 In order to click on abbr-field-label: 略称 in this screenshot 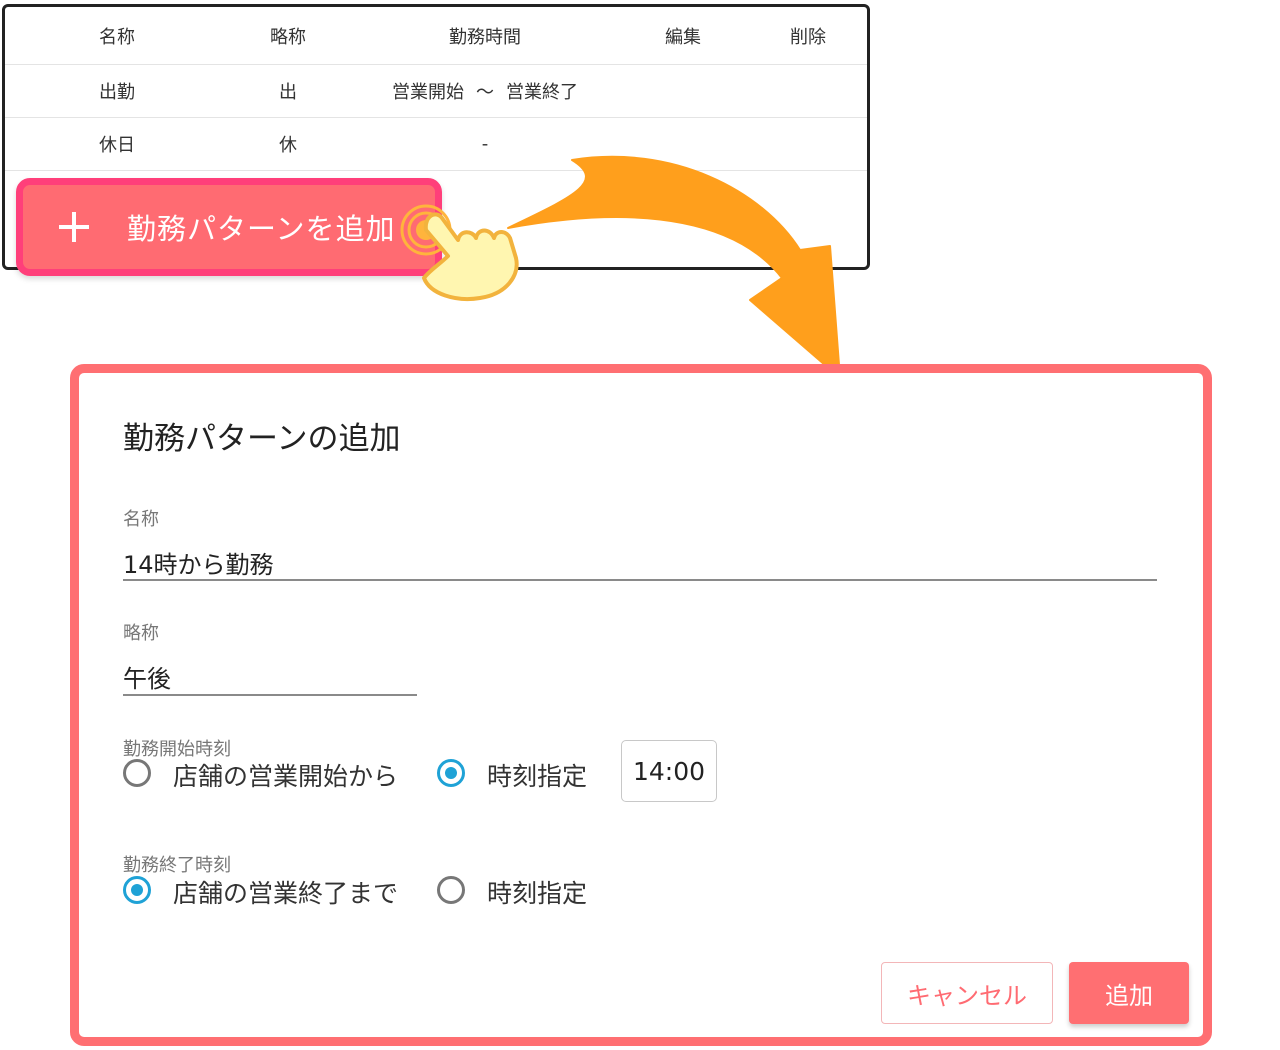, I will do `click(141, 633)`.